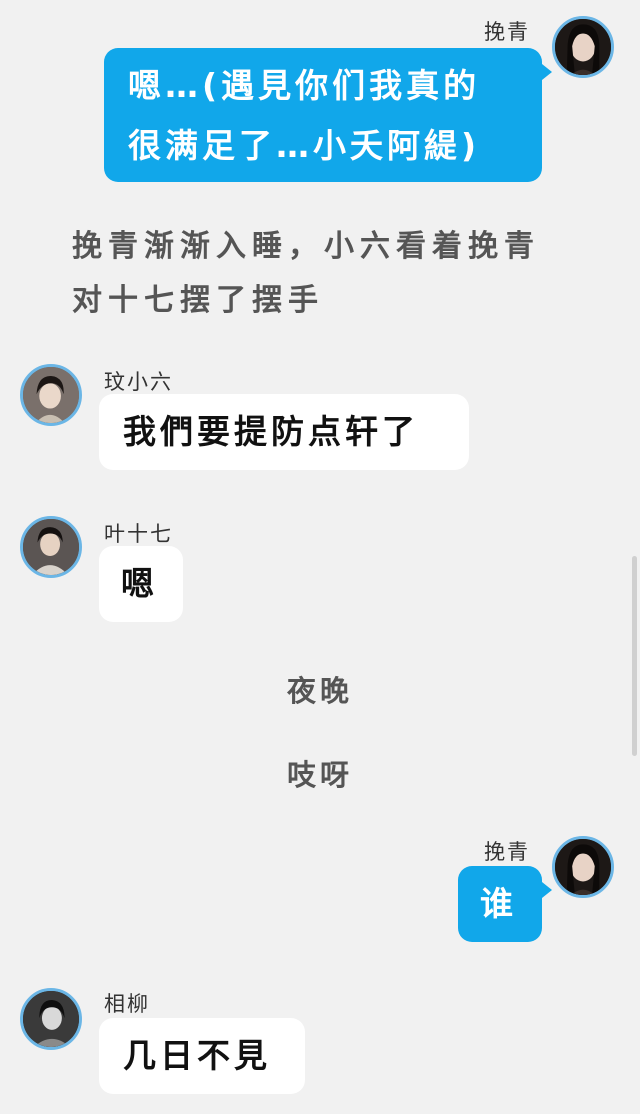  Describe the element at coordinates (304, 85) in the screenshot. I see `message-text-line: 嗯…(遇見你们我真的` at that location.